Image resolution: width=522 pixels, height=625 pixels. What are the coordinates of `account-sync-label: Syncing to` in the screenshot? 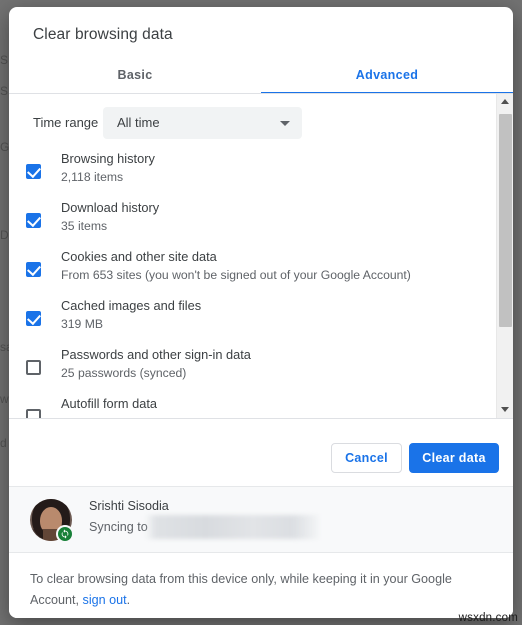 It's located at (118, 527).